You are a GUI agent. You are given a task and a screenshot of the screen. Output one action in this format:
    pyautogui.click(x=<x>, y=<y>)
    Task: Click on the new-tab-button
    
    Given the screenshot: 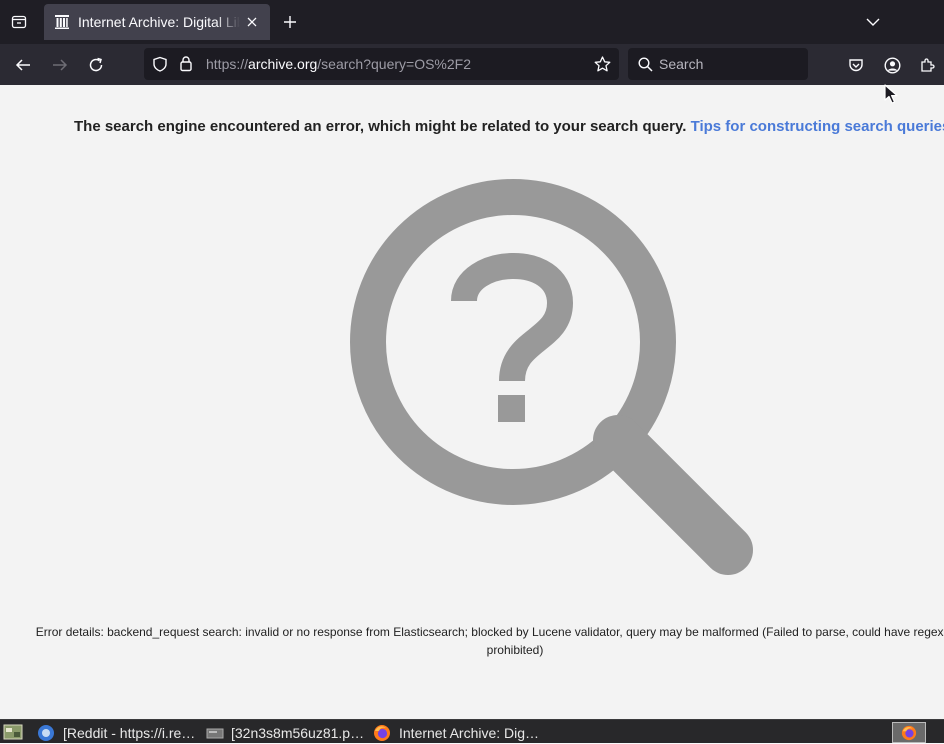 What is the action you would take?
    pyautogui.click(x=290, y=22)
    